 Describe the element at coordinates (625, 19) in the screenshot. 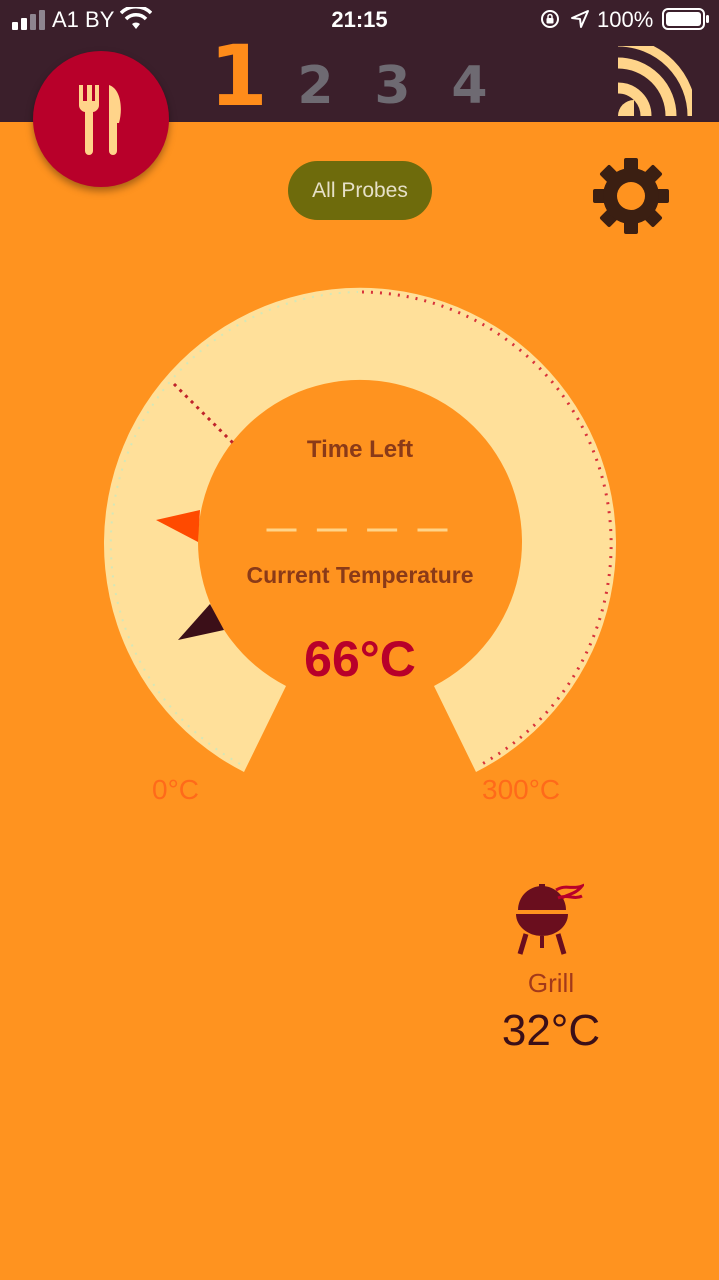

I see `battery-percent: 100%` at that location.